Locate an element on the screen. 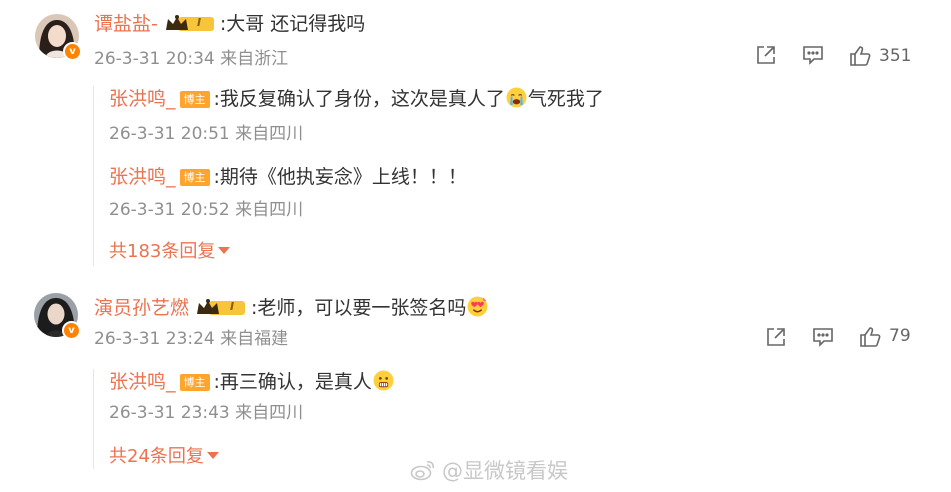 The width and height of the screenshot is (951, 492). reply-line: 张洪鸣_ 博主:我反复确认了身份，这次是真人了 气死我了 is located at coordinates (356, 99).